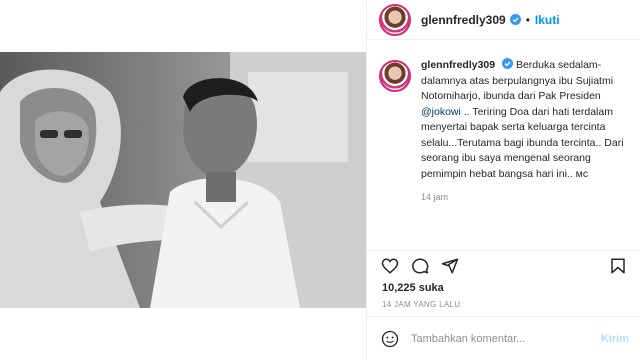 Image resolution: width=640 pixels, height=360 pixels. What do you see at coordinates (441, 112) in the screenshot?
I see `mention-link: @jokowi` at bounding box center [441, 112].